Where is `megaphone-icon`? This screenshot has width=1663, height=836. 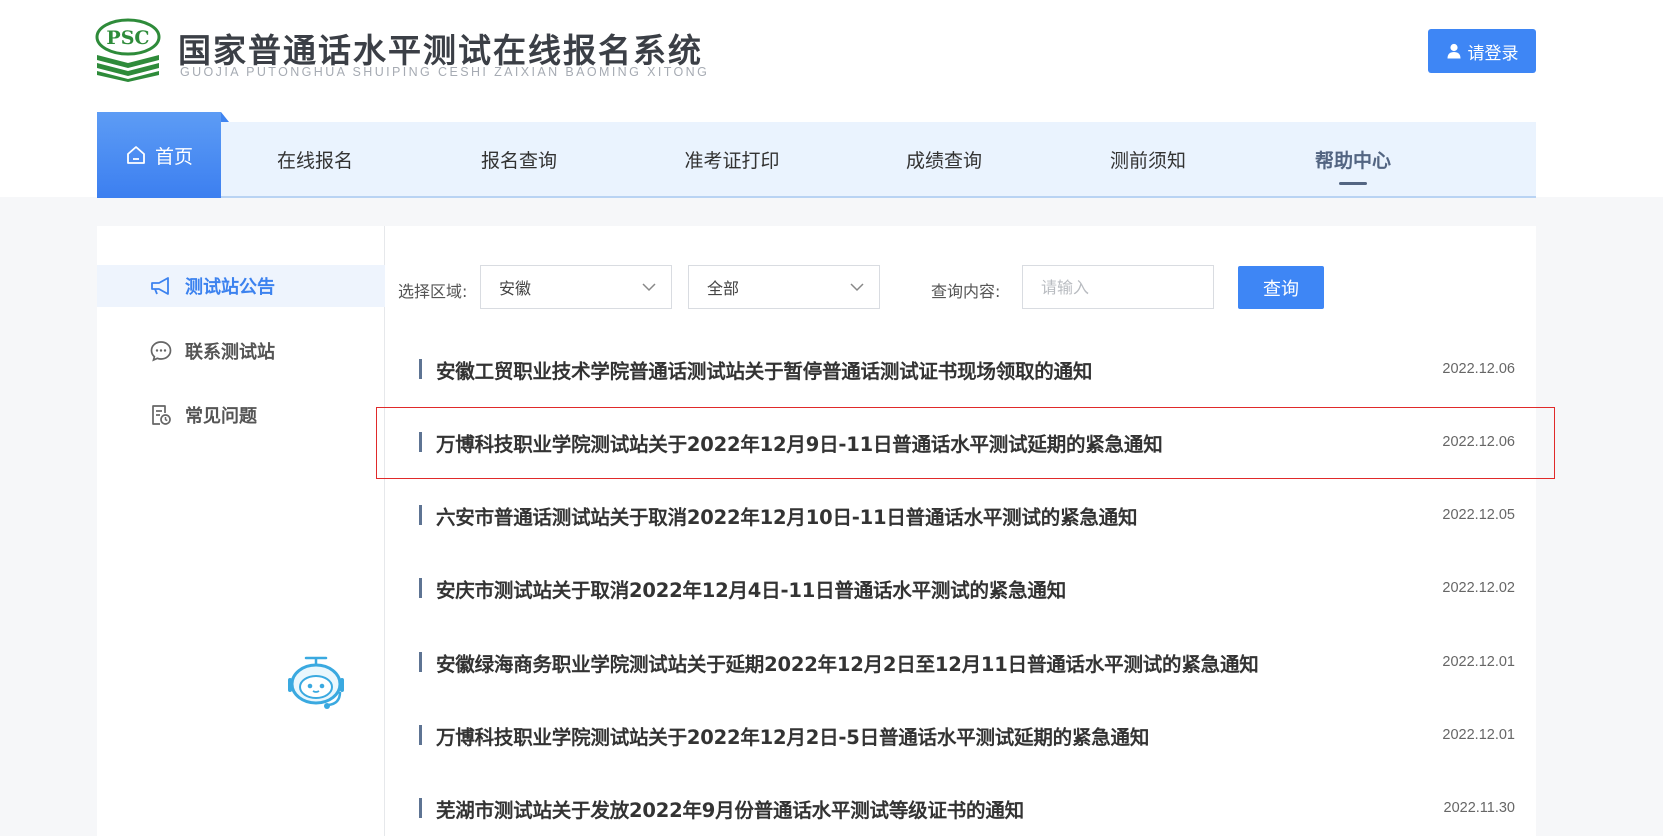 megaphone-icon is located at coordinates (160, 286).